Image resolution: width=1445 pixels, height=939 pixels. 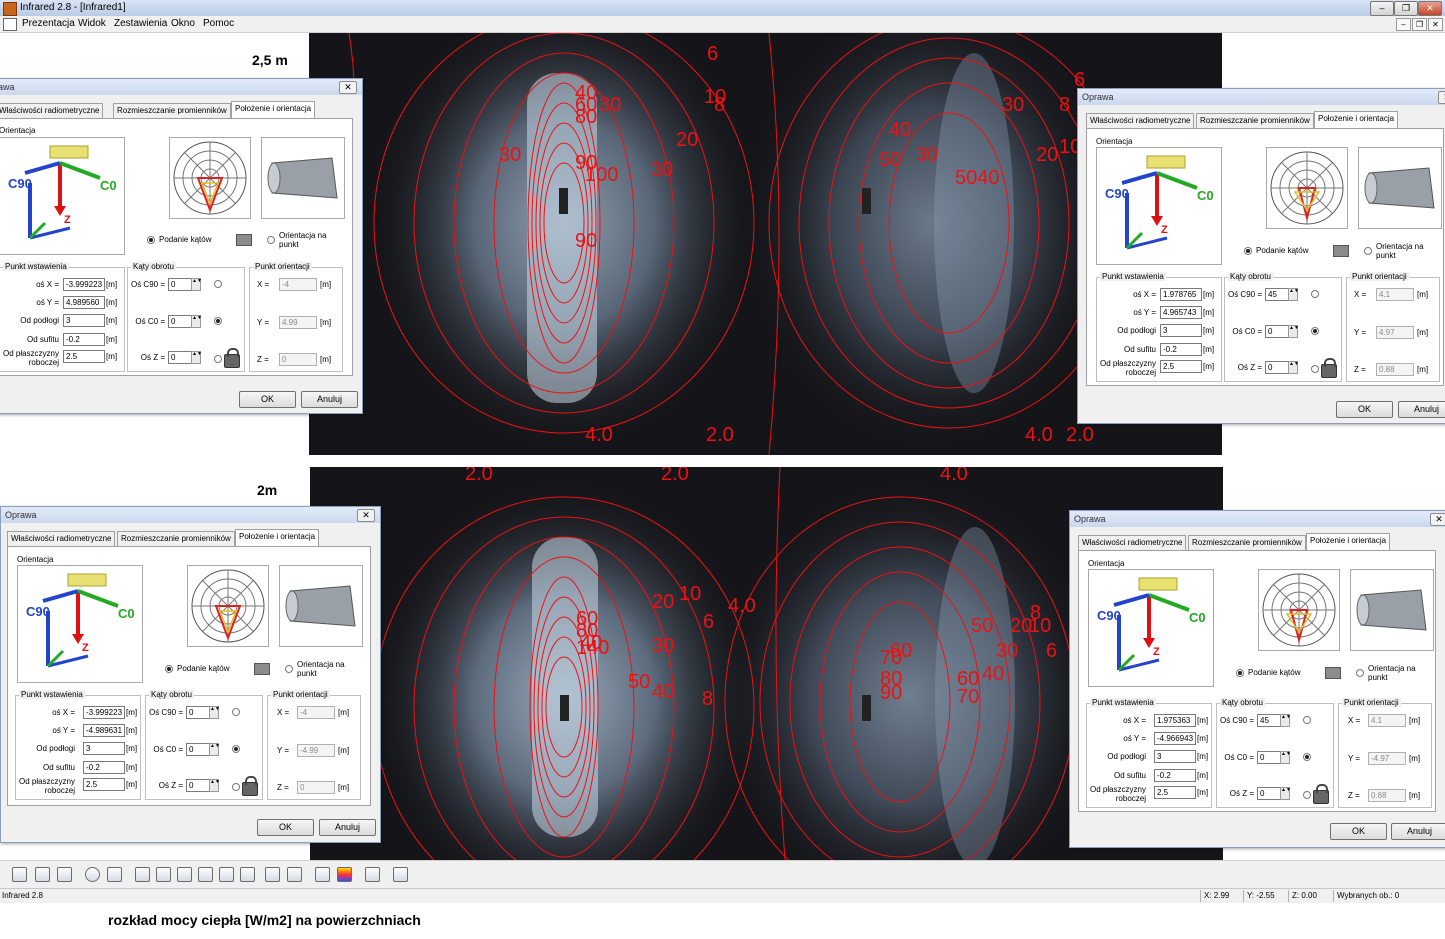 I want to click on menu-okno: Okno, so click(x=183, y=23).